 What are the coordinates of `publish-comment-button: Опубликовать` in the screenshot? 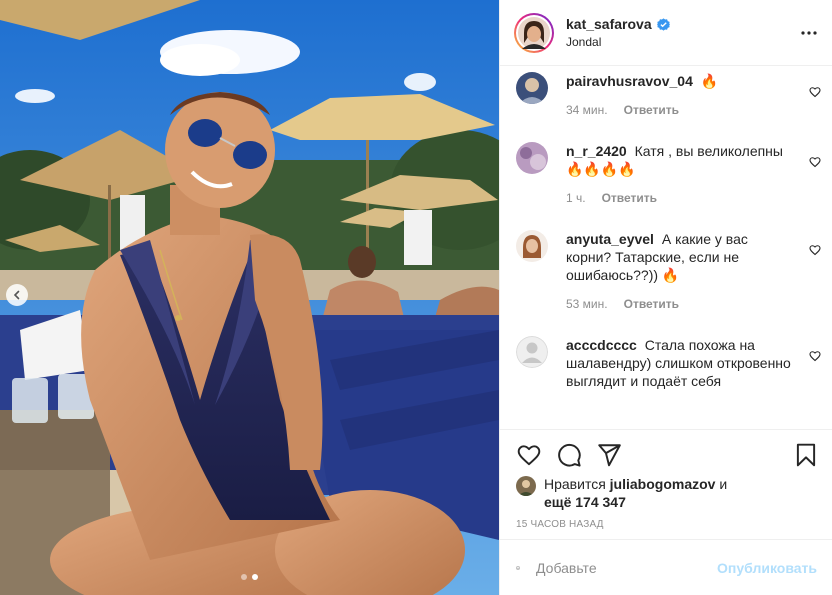 It's located at (767, 568).